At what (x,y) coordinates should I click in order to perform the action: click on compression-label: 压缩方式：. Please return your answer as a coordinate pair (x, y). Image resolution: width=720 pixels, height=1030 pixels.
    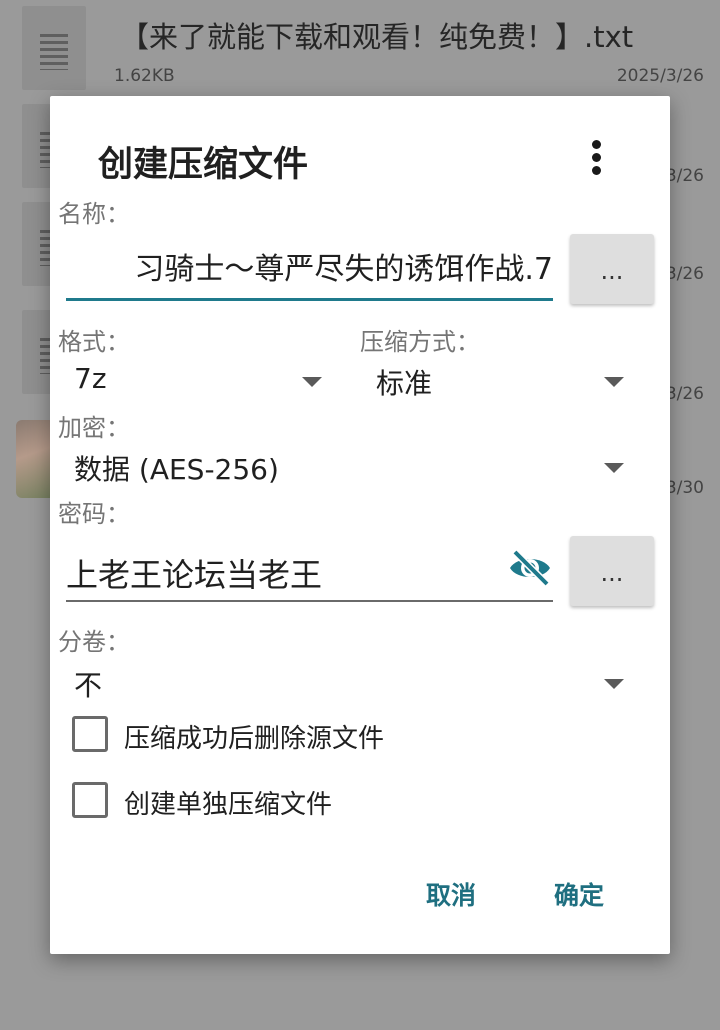
    Looking at the image, I should click on (420, 342).